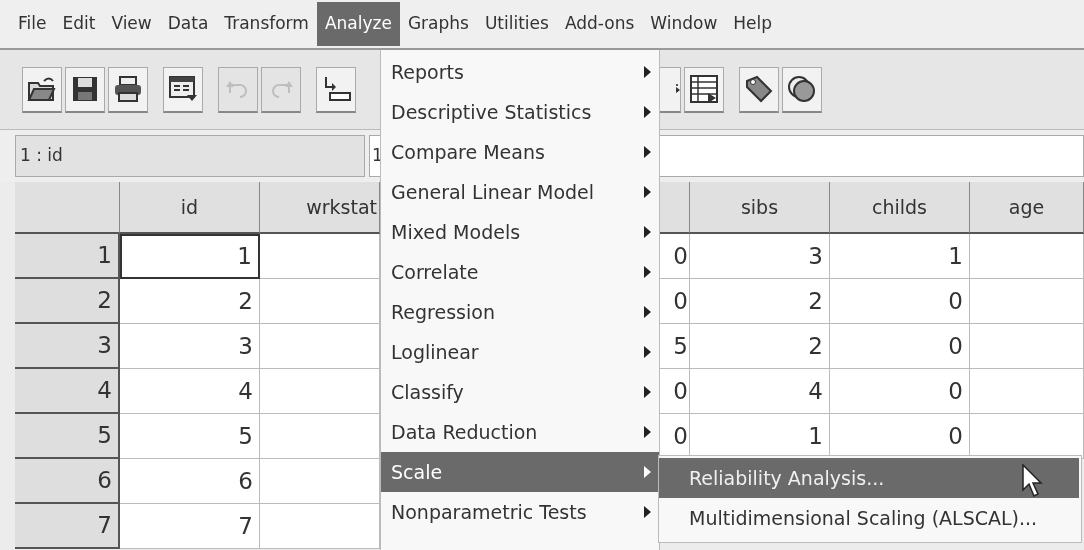 Image resolution: width=1084 pixels, height=550 pixels. I want to click on column-header: childs, so click(900, 208).